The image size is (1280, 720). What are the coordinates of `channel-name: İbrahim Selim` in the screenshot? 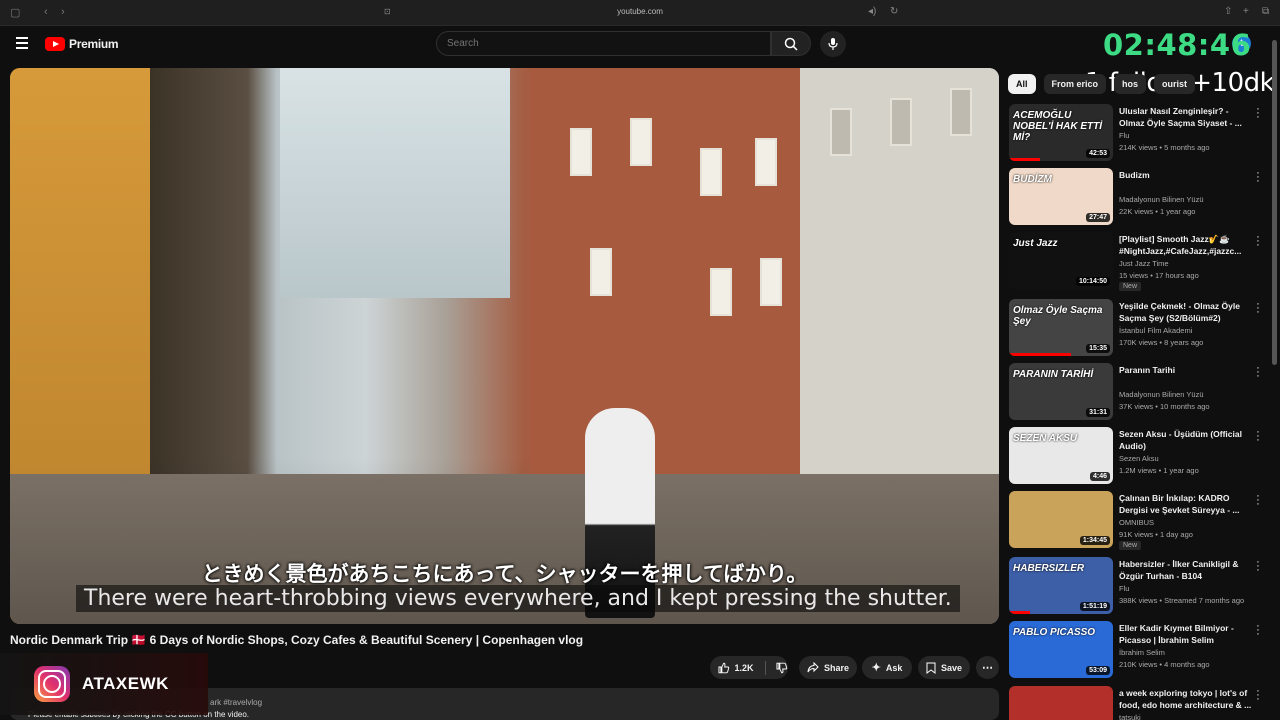 It's located at (1142, 652).